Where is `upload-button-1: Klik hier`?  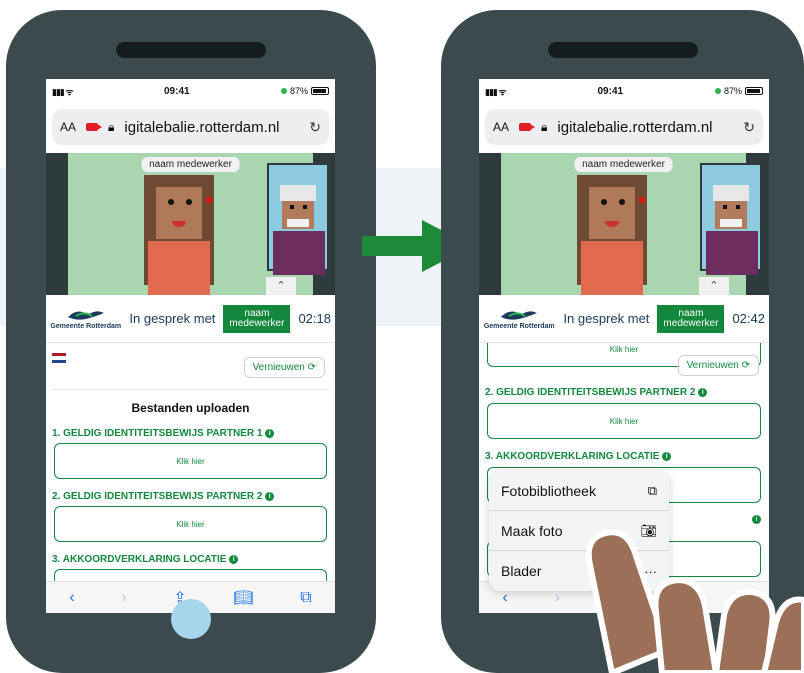
upload-button-1: Klik hier is located at coordinates (190, 461).